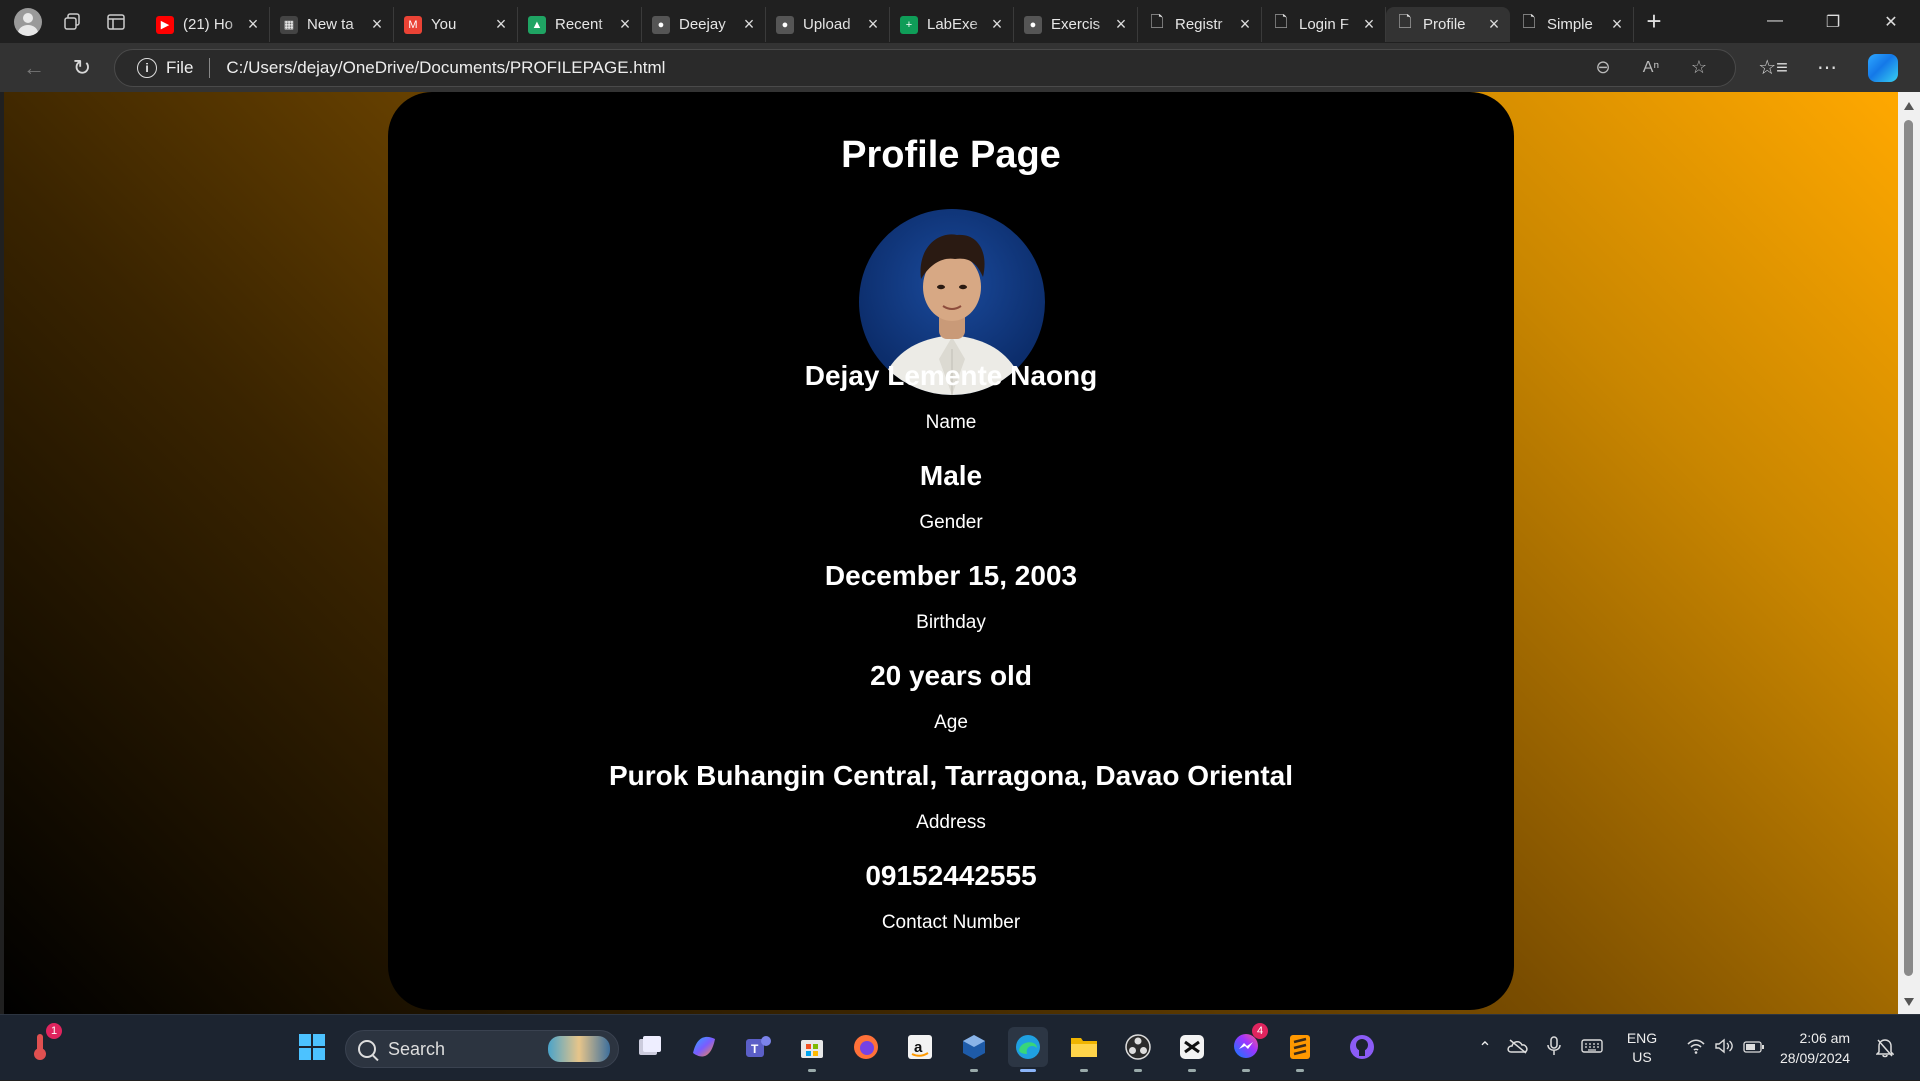 Image resolution: width=1920 pixels, height=1081 pixels. I want to click on site-info-icon: i, so click(147, 67).